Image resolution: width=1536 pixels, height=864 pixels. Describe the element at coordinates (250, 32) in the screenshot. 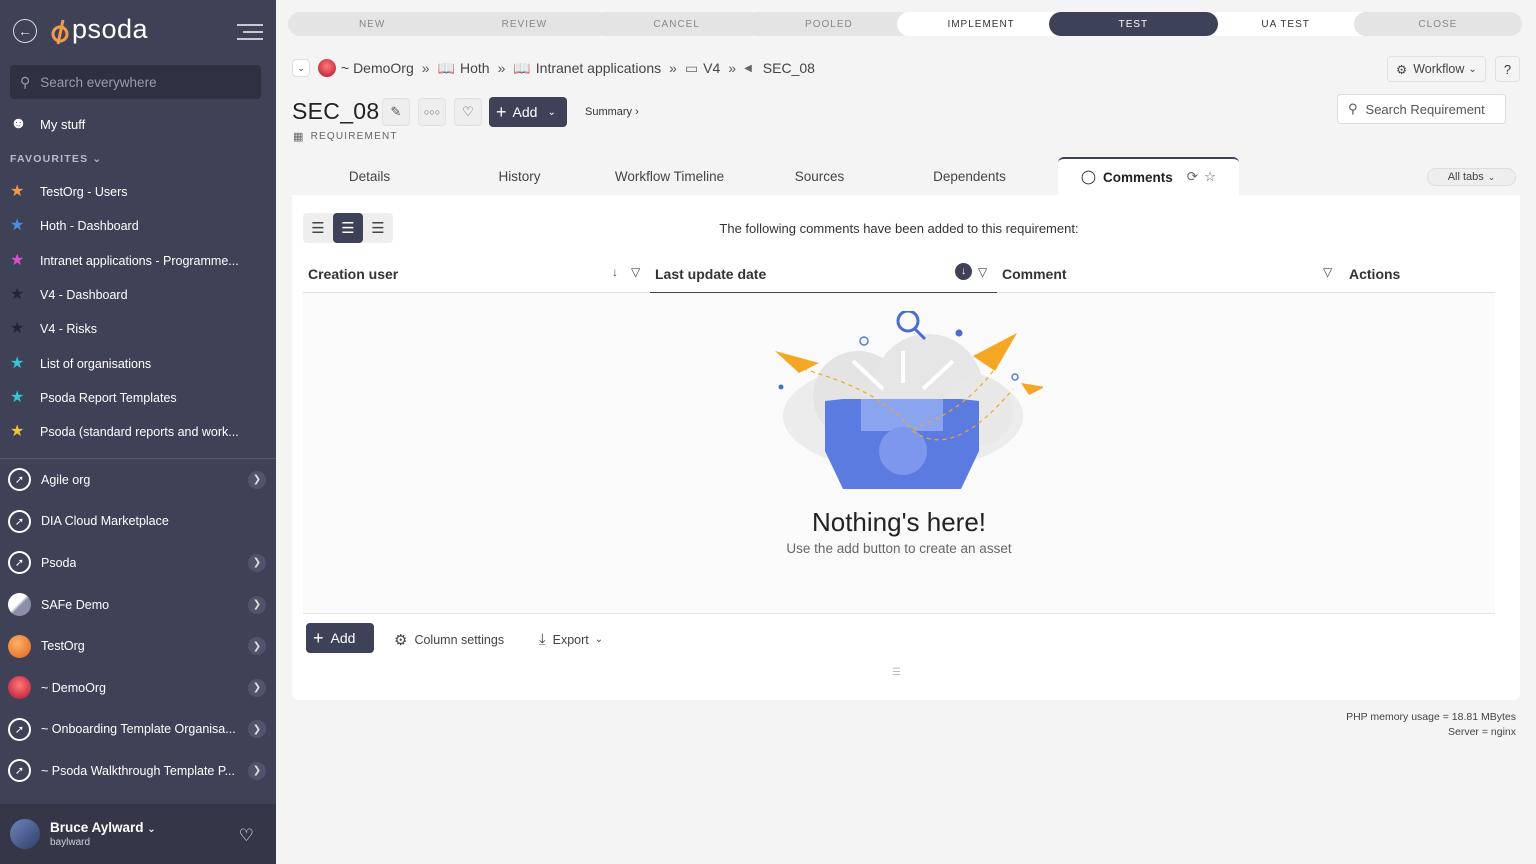

I see `menu-toggle-icon` at that location.